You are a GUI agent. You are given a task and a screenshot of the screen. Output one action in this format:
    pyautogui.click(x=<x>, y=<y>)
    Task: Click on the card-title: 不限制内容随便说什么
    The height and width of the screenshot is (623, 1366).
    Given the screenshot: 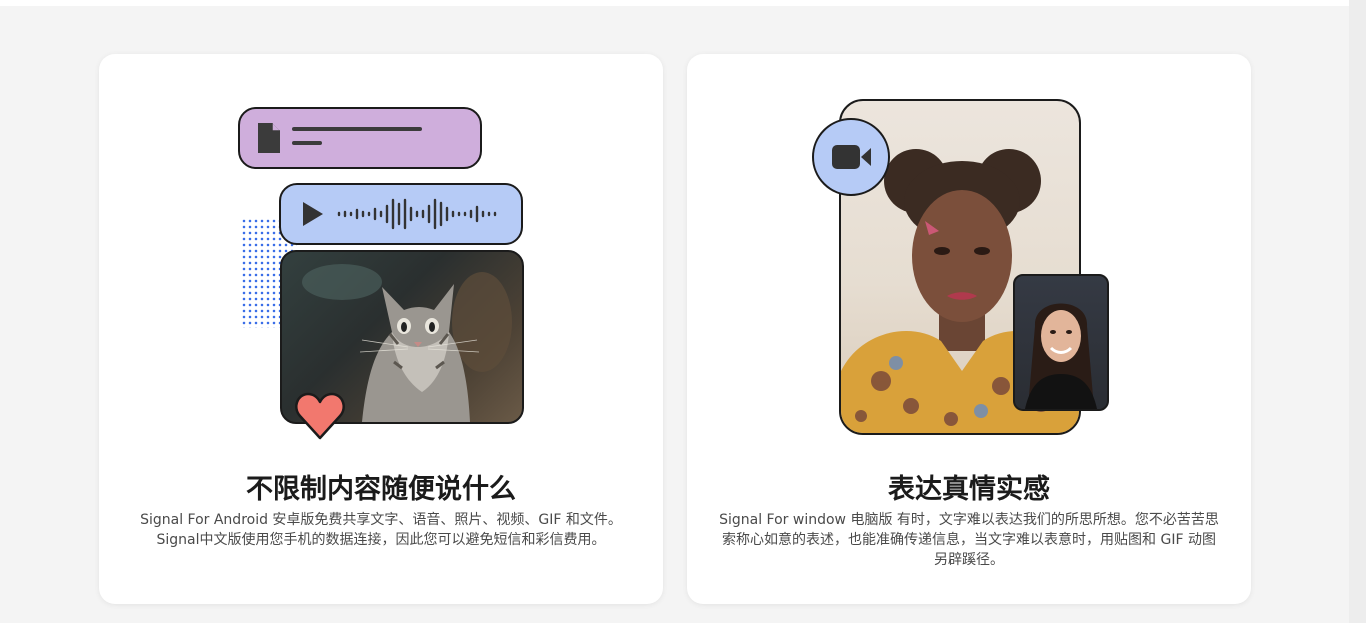 What is the action you would take?
    pyautogui.click(x=381, y=489)
    